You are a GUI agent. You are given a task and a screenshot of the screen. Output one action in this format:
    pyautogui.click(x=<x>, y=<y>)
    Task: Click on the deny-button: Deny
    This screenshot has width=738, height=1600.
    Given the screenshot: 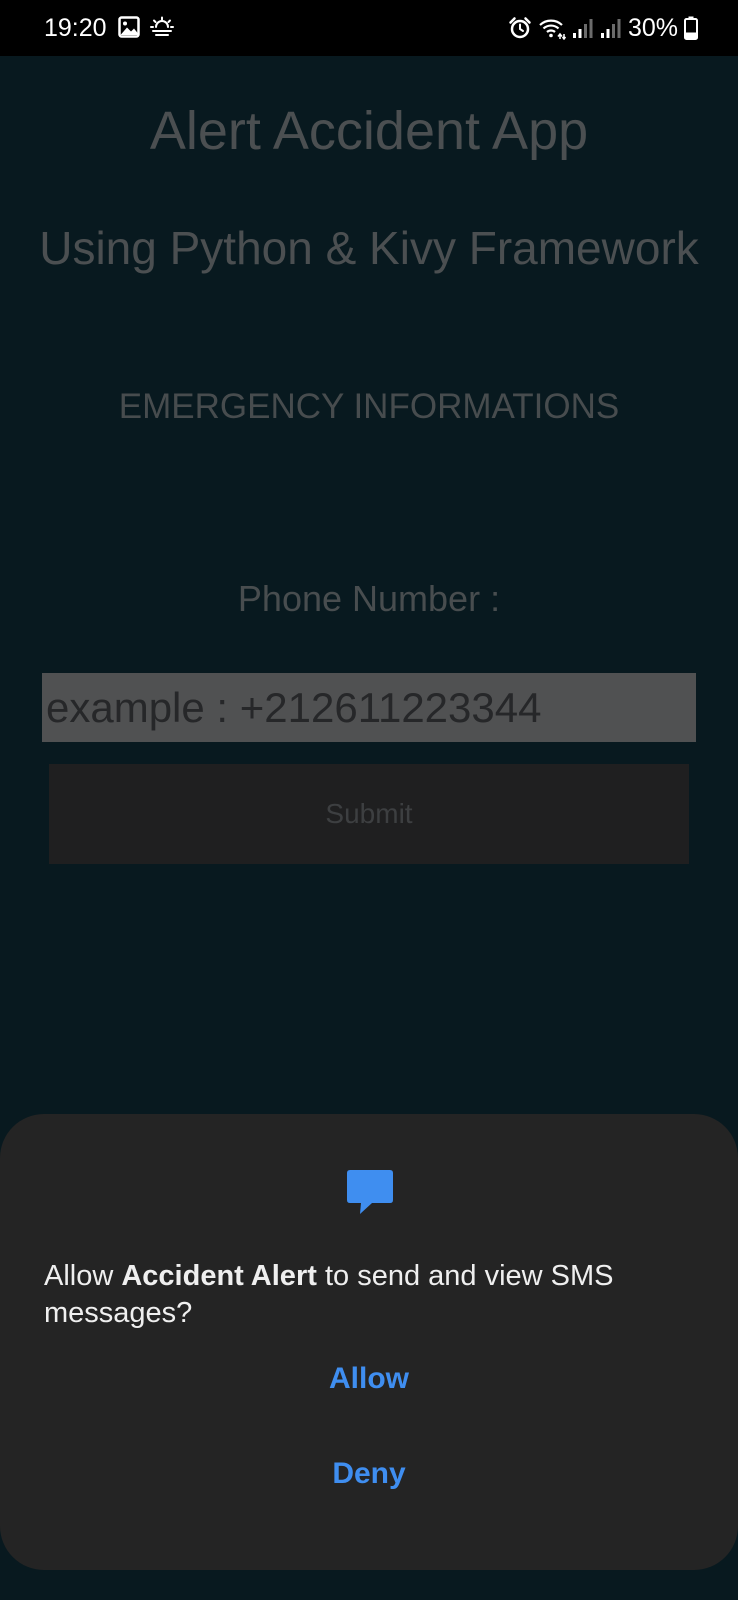 What is the action you would take?
    pyautogui.click(x=369, y=1474)
    